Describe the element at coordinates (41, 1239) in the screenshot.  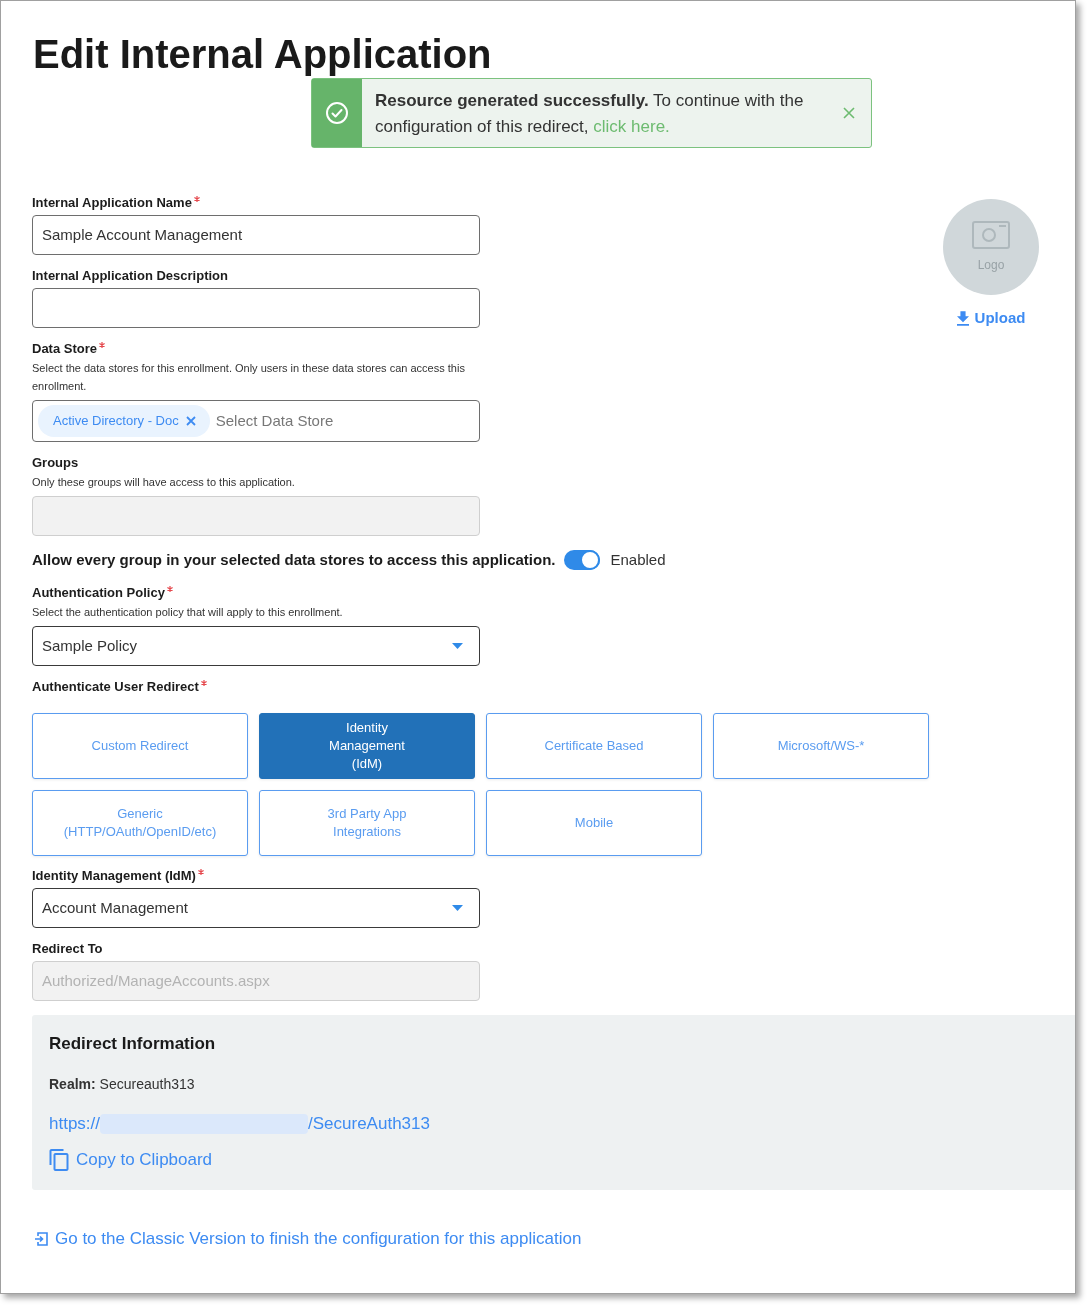
I see `arrow-into-box-icon` at that location.